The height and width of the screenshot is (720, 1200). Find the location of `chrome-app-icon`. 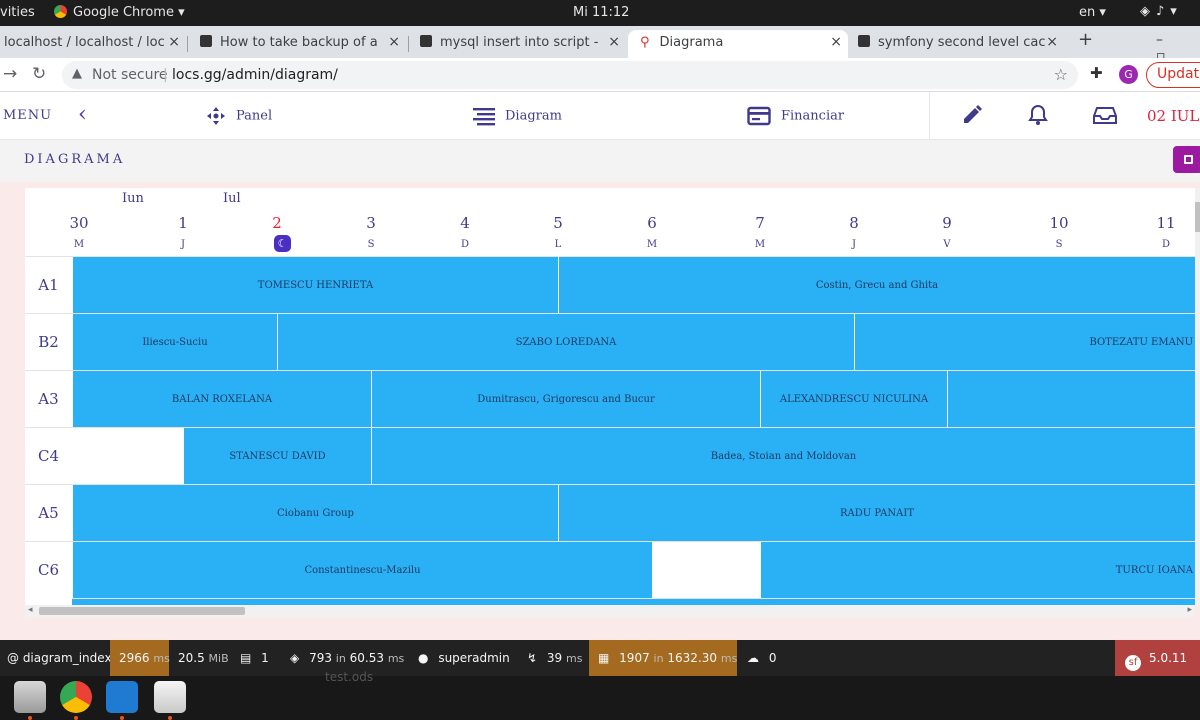

chrome-app-icon is located at coordinates (76, 697).